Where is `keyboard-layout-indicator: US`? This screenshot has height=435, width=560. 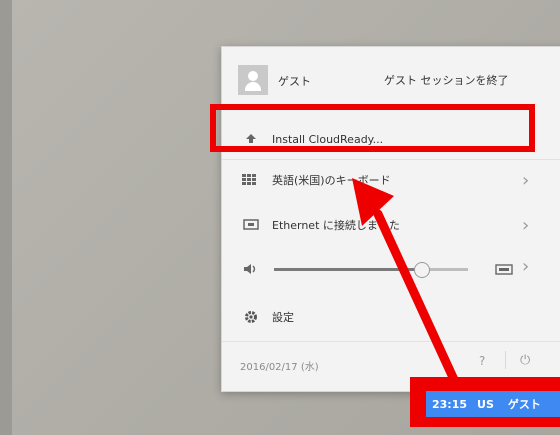 keyboard-layout-indicator: US is located at coordinates (485, 404).